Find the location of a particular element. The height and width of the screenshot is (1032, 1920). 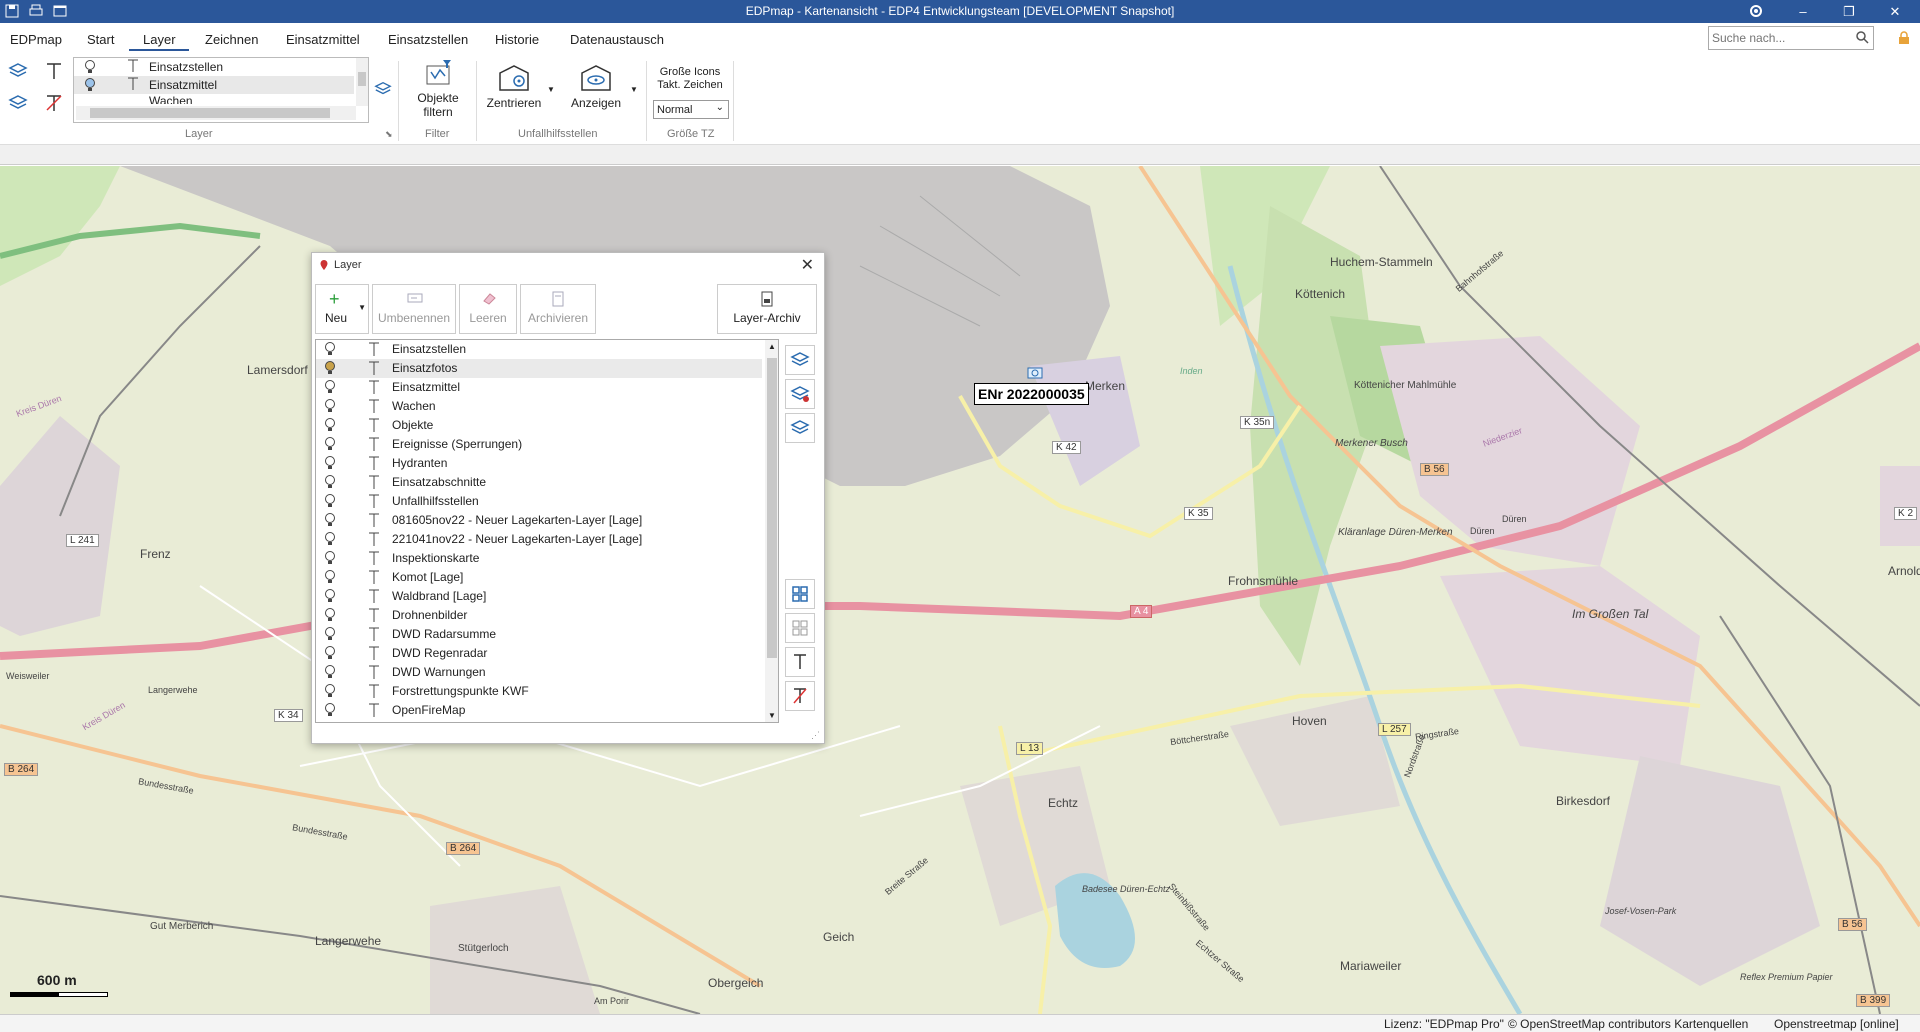

layer-row: Einsatzmittel is located at coordinates (539, 387).